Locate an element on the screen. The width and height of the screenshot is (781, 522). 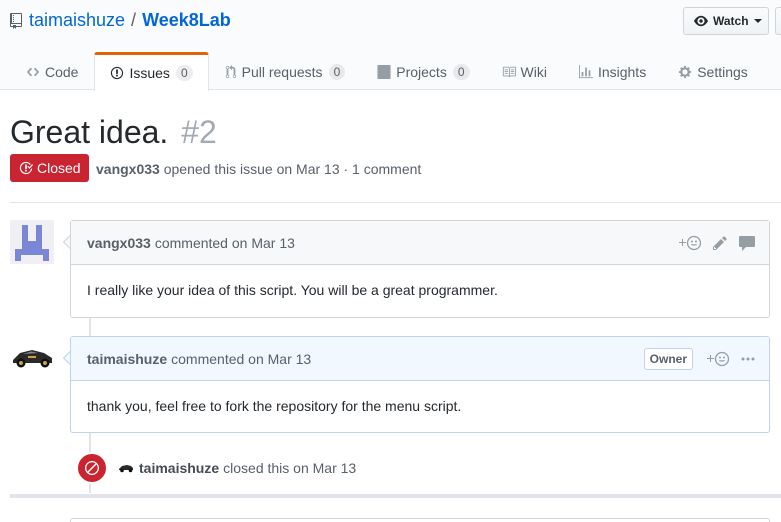
issues-counter: 0 is located at coordinates (184, 73).